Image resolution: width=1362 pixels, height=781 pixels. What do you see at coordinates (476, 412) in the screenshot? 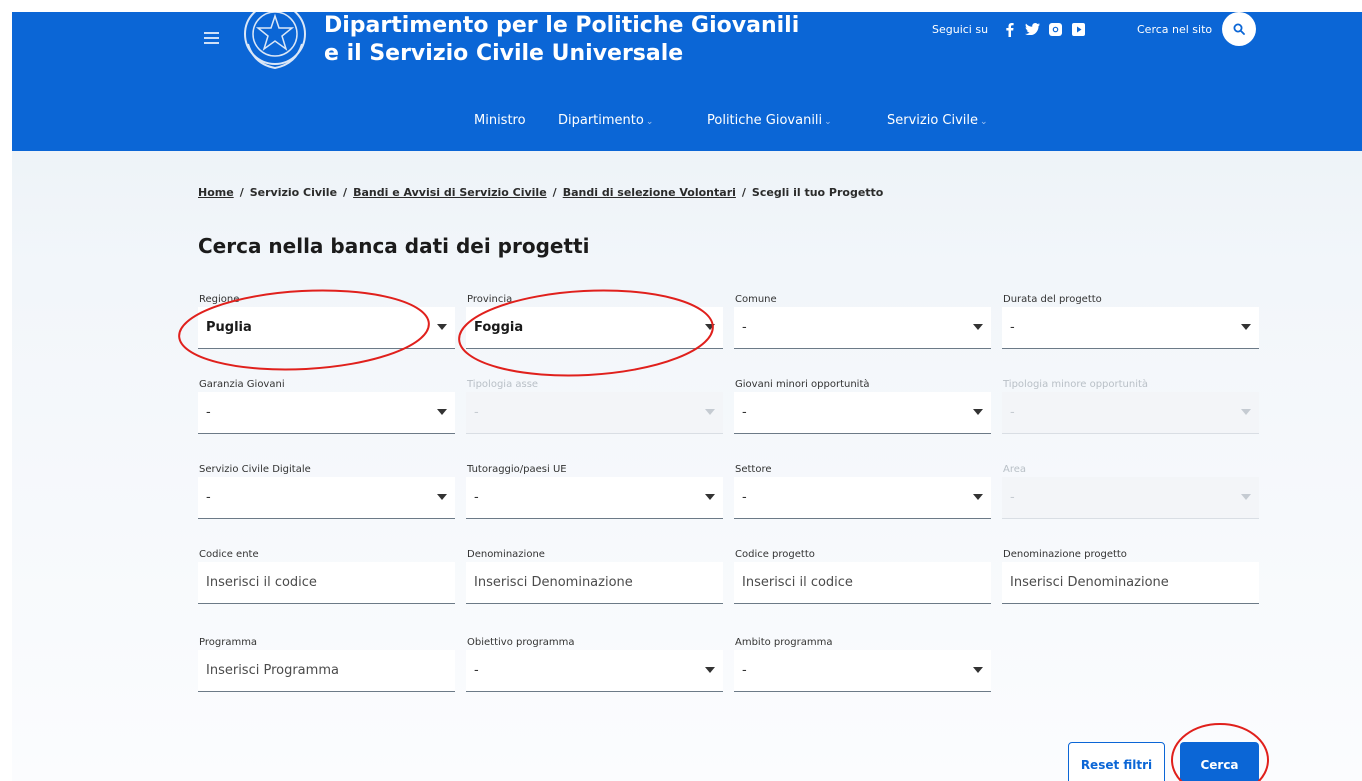
I see `tipologia-asse-value: -` at bounding box center [476, 412].